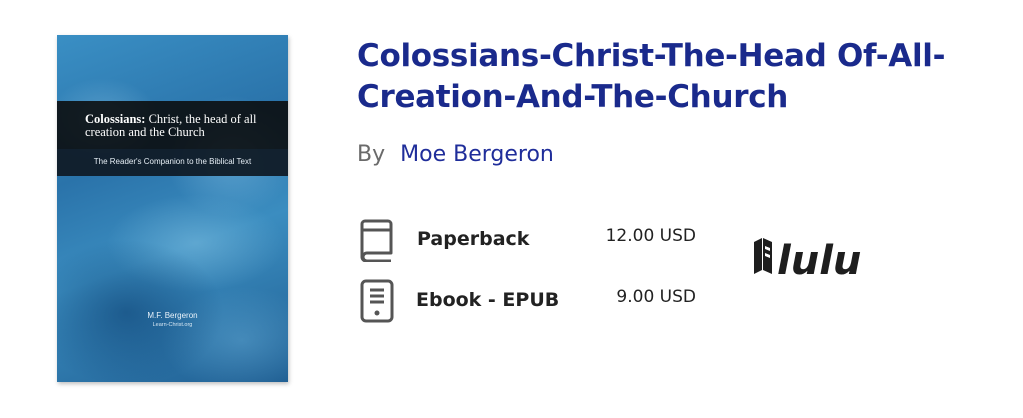 This screenshot has width=1023, height=418. What do you see at coordinates (656, 297) in the screenshot?
I see `format-price-ebook: 9.00 USD` at bounding box center [656, 297].